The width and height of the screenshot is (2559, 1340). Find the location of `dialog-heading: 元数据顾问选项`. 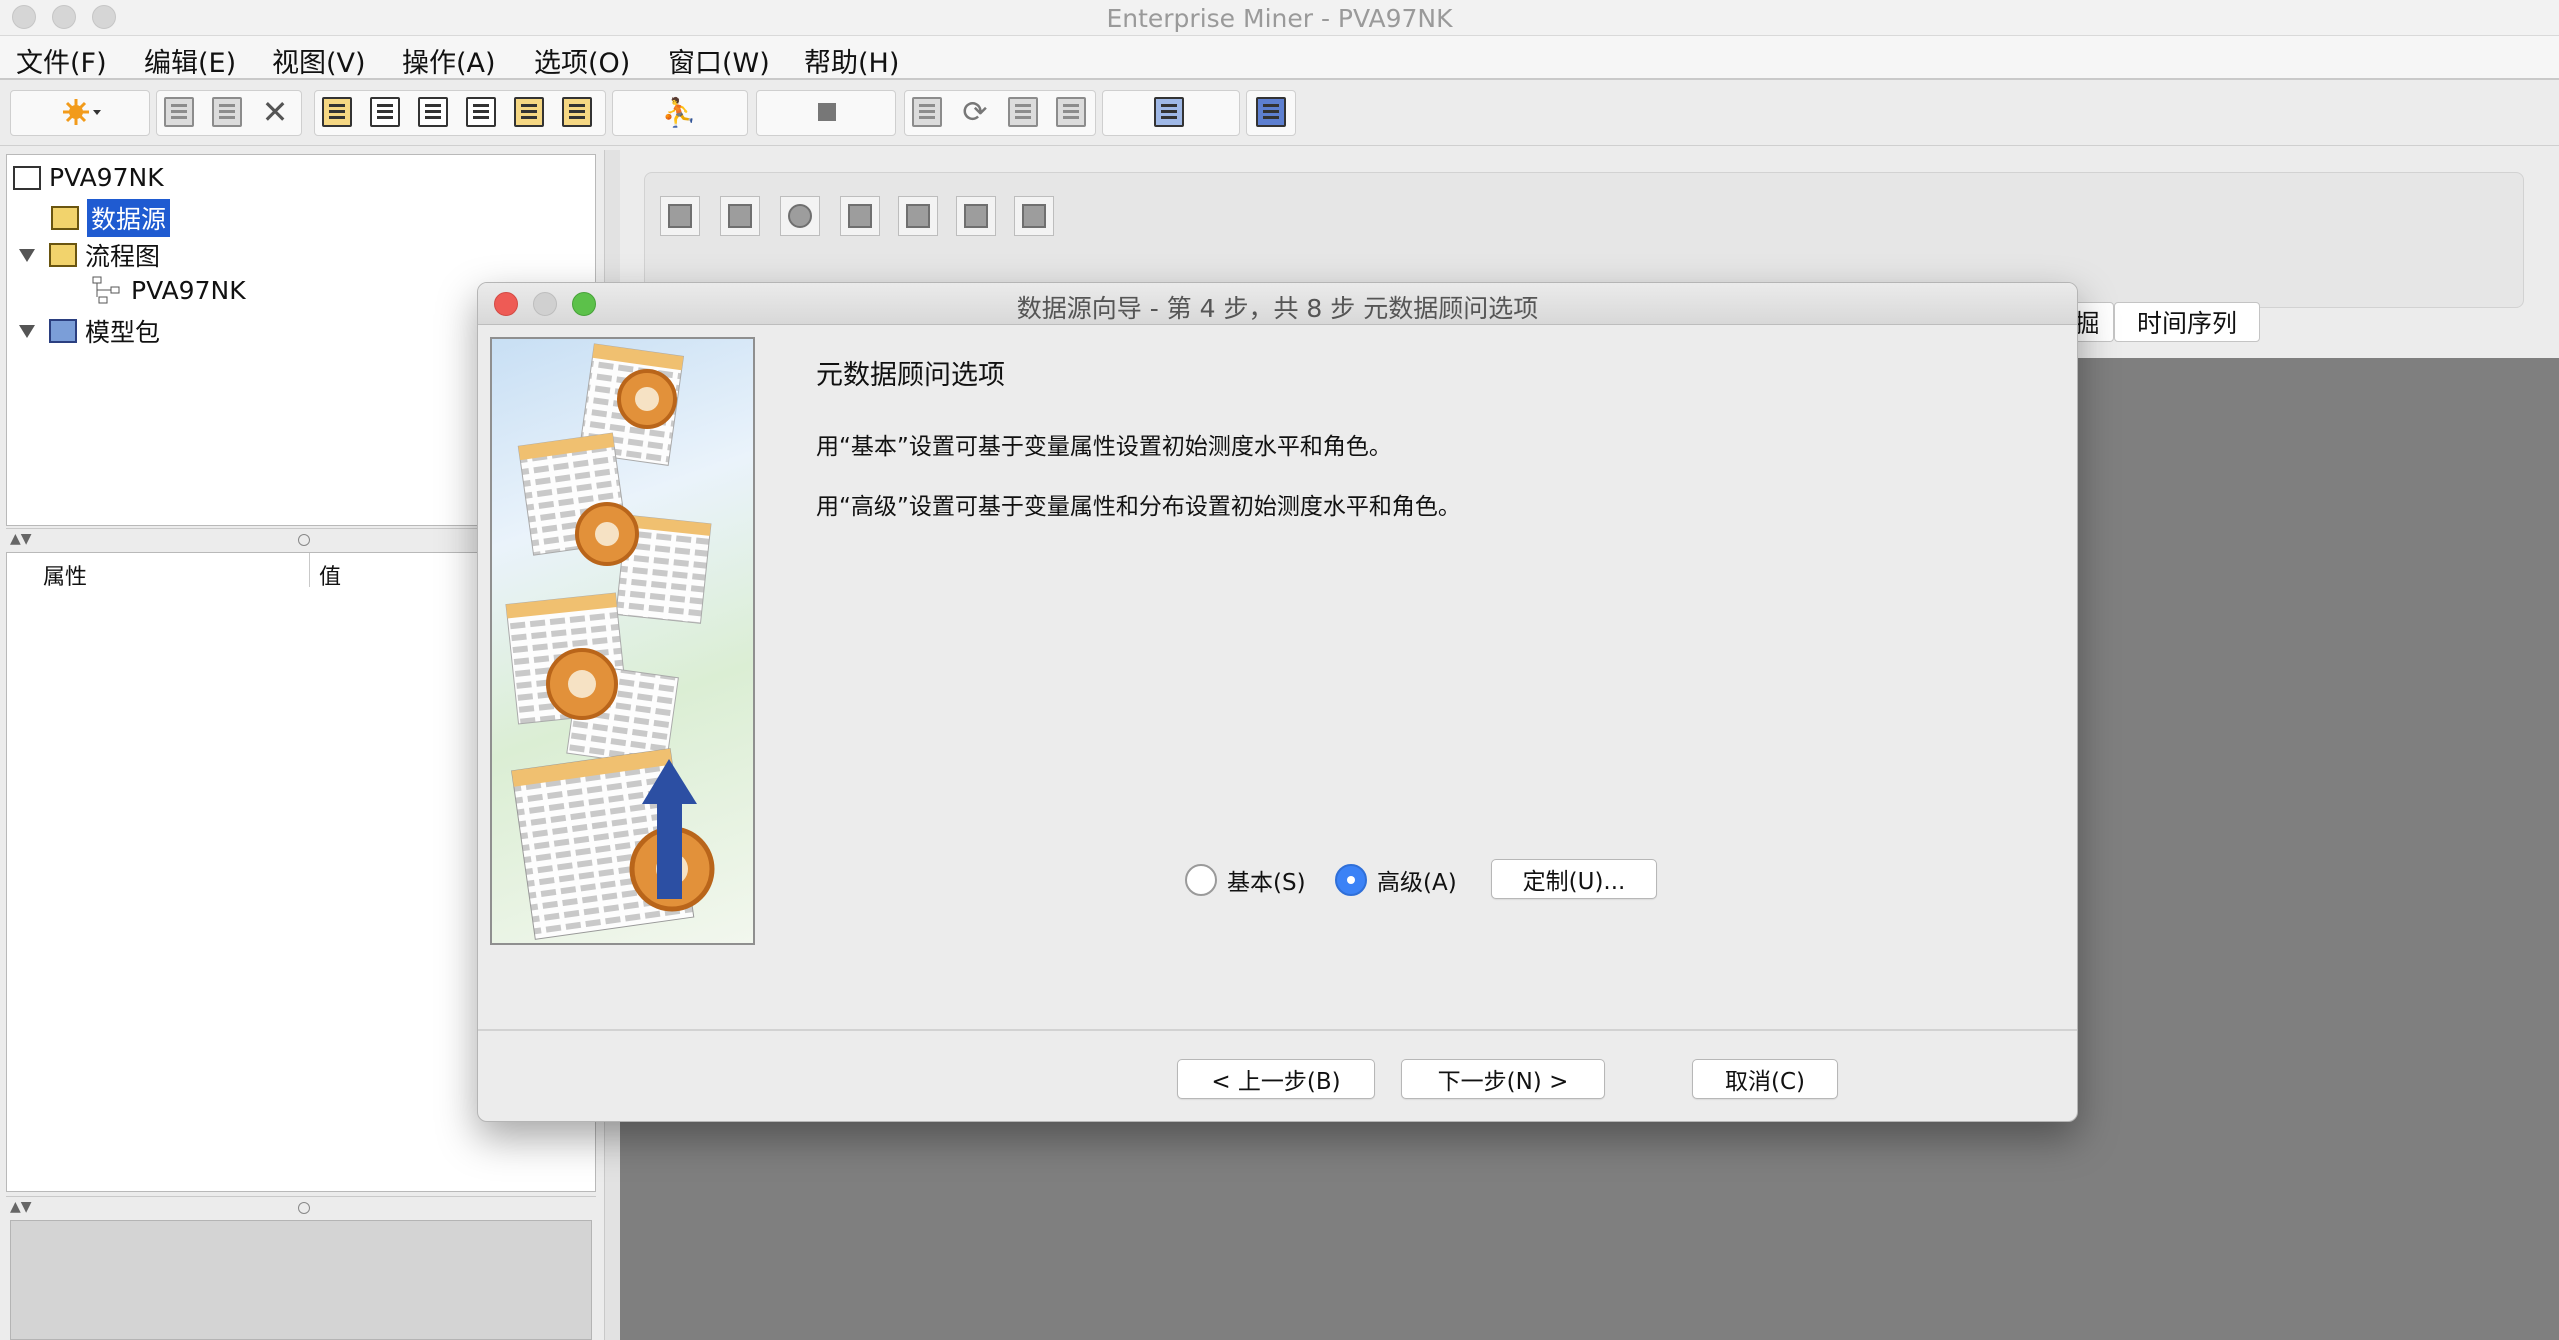

dialog-heading: 元数据顾问选项 is located at coordinates (910, 375).